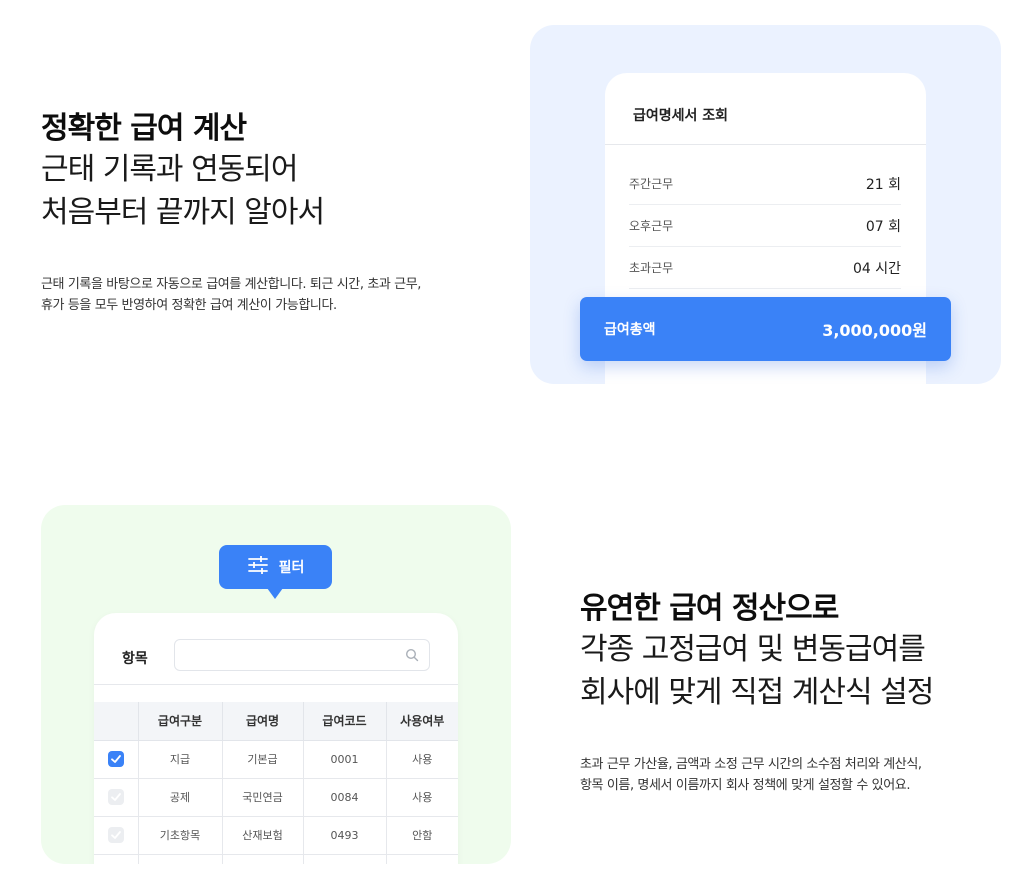  Describe the element at coordinates (263, 797) in the screenshot. I see `row-name: 국민연금` at that location.